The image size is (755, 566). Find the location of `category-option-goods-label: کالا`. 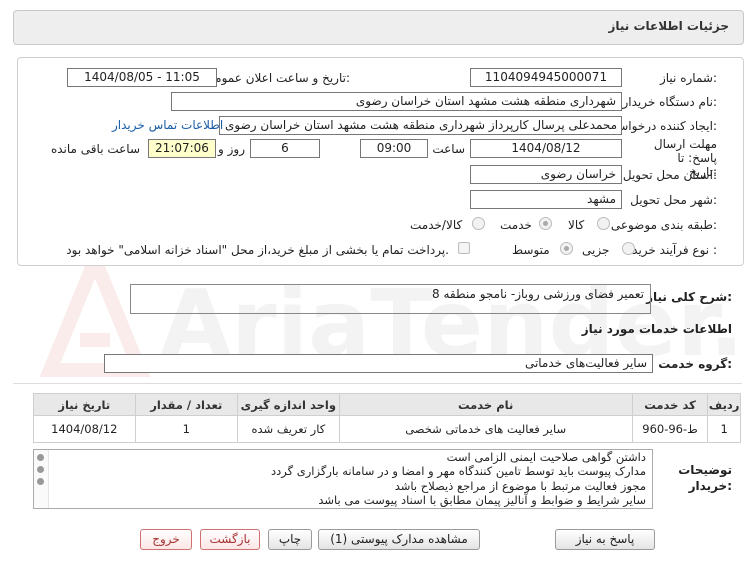

category-option-goods-label: کالا is located at coordinates (576, 225).